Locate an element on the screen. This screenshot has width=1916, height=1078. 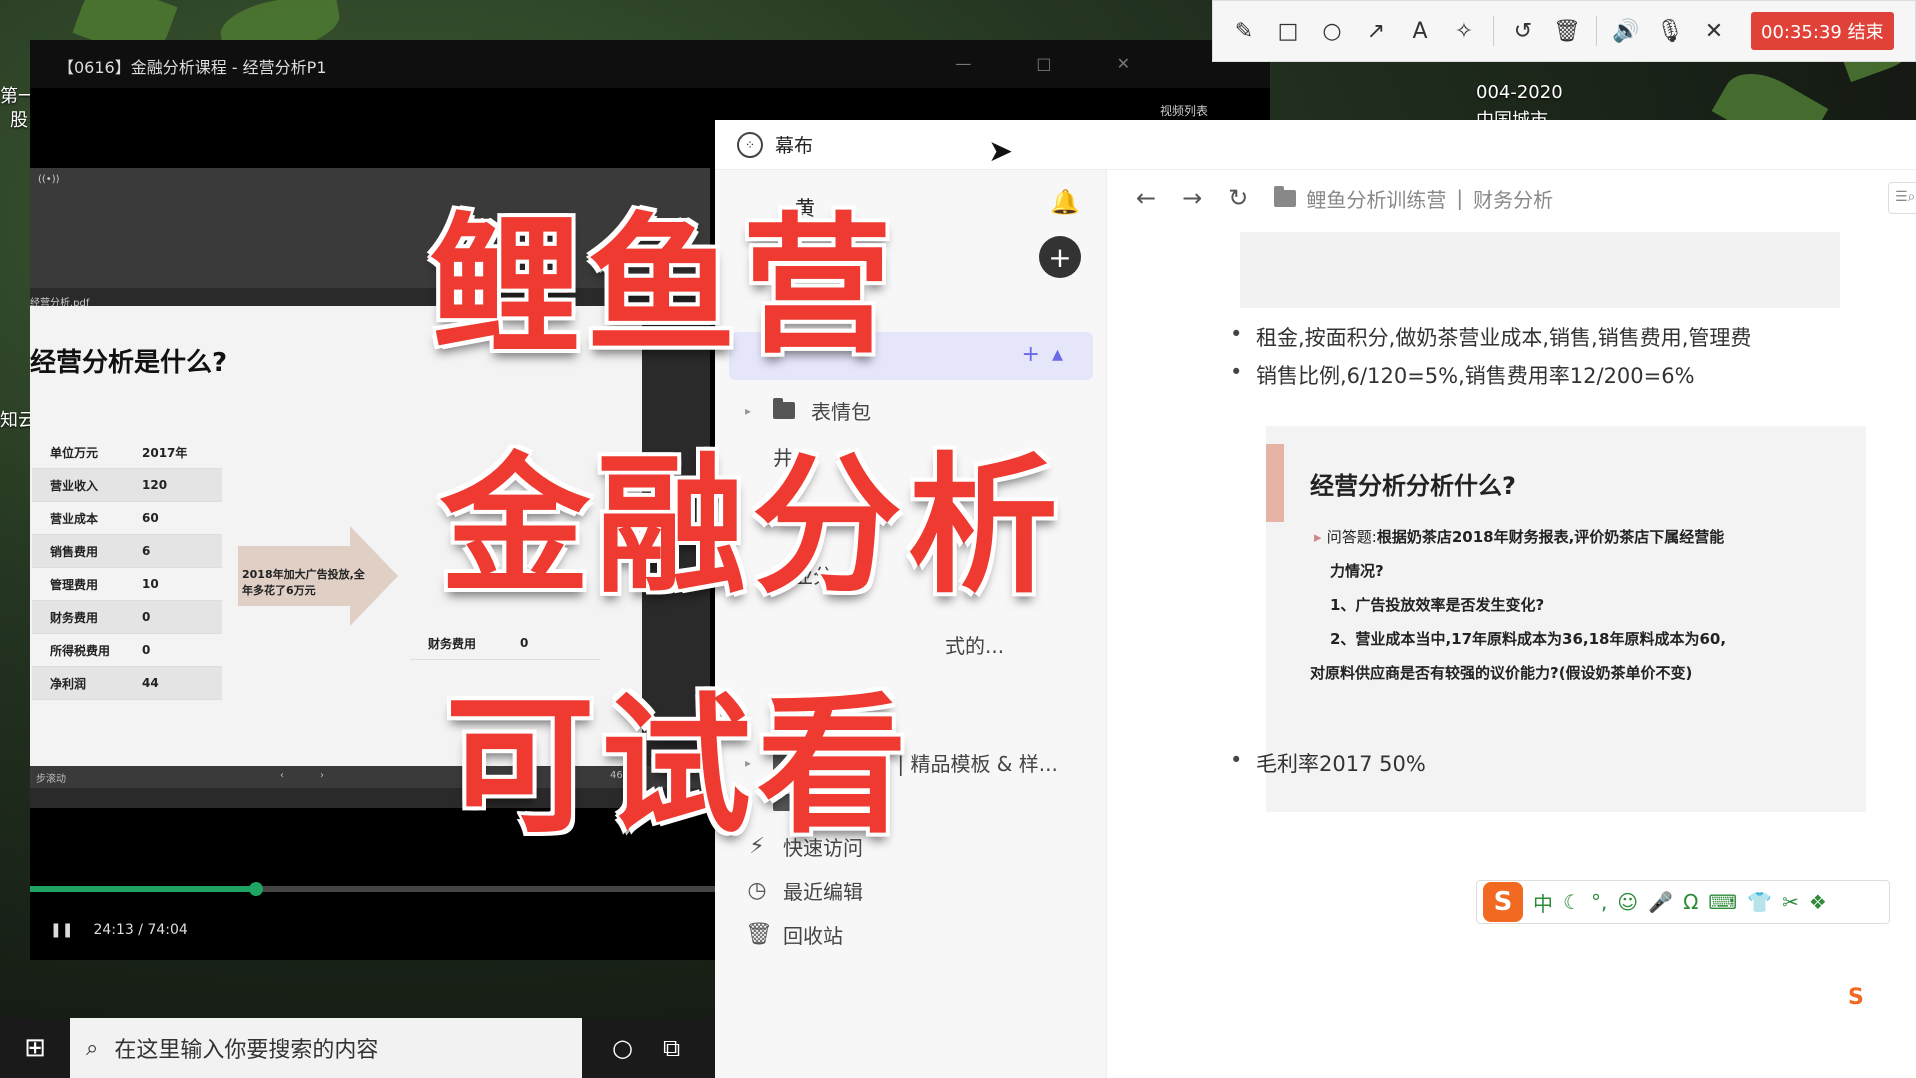
breadcrumb-current: 财务分析 is located at coordinates (1513, 198).